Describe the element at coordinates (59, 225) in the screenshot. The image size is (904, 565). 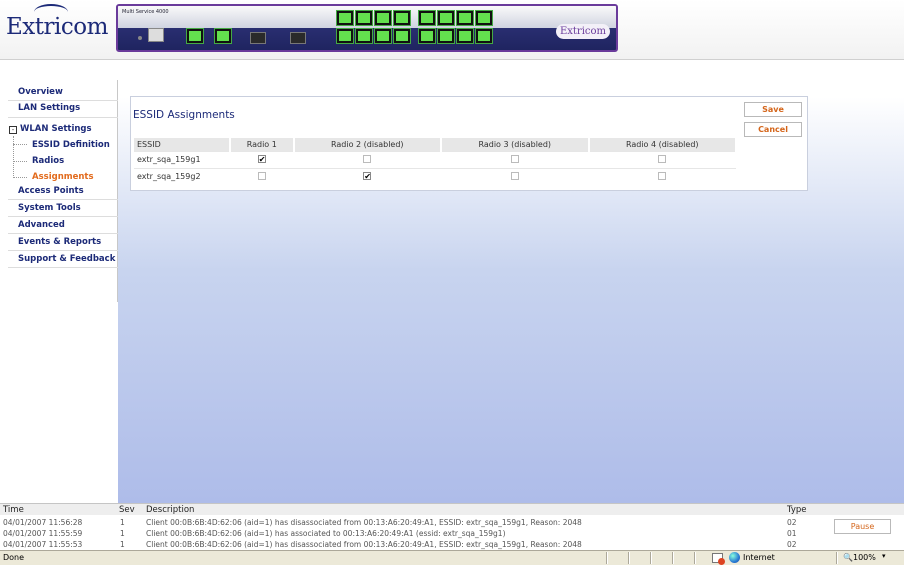
I see `sidebar-item-advanced: Advanced` at that location.